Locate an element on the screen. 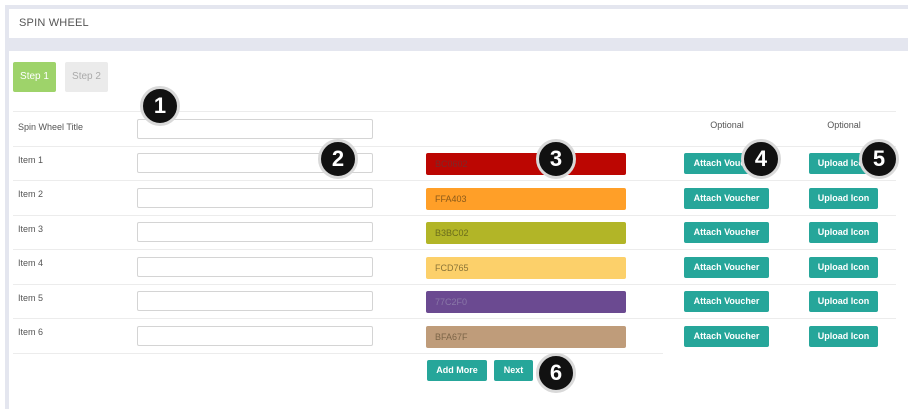  item-2-attach-voucher-button: Attach Voucher is located at coordinates (726, 198).